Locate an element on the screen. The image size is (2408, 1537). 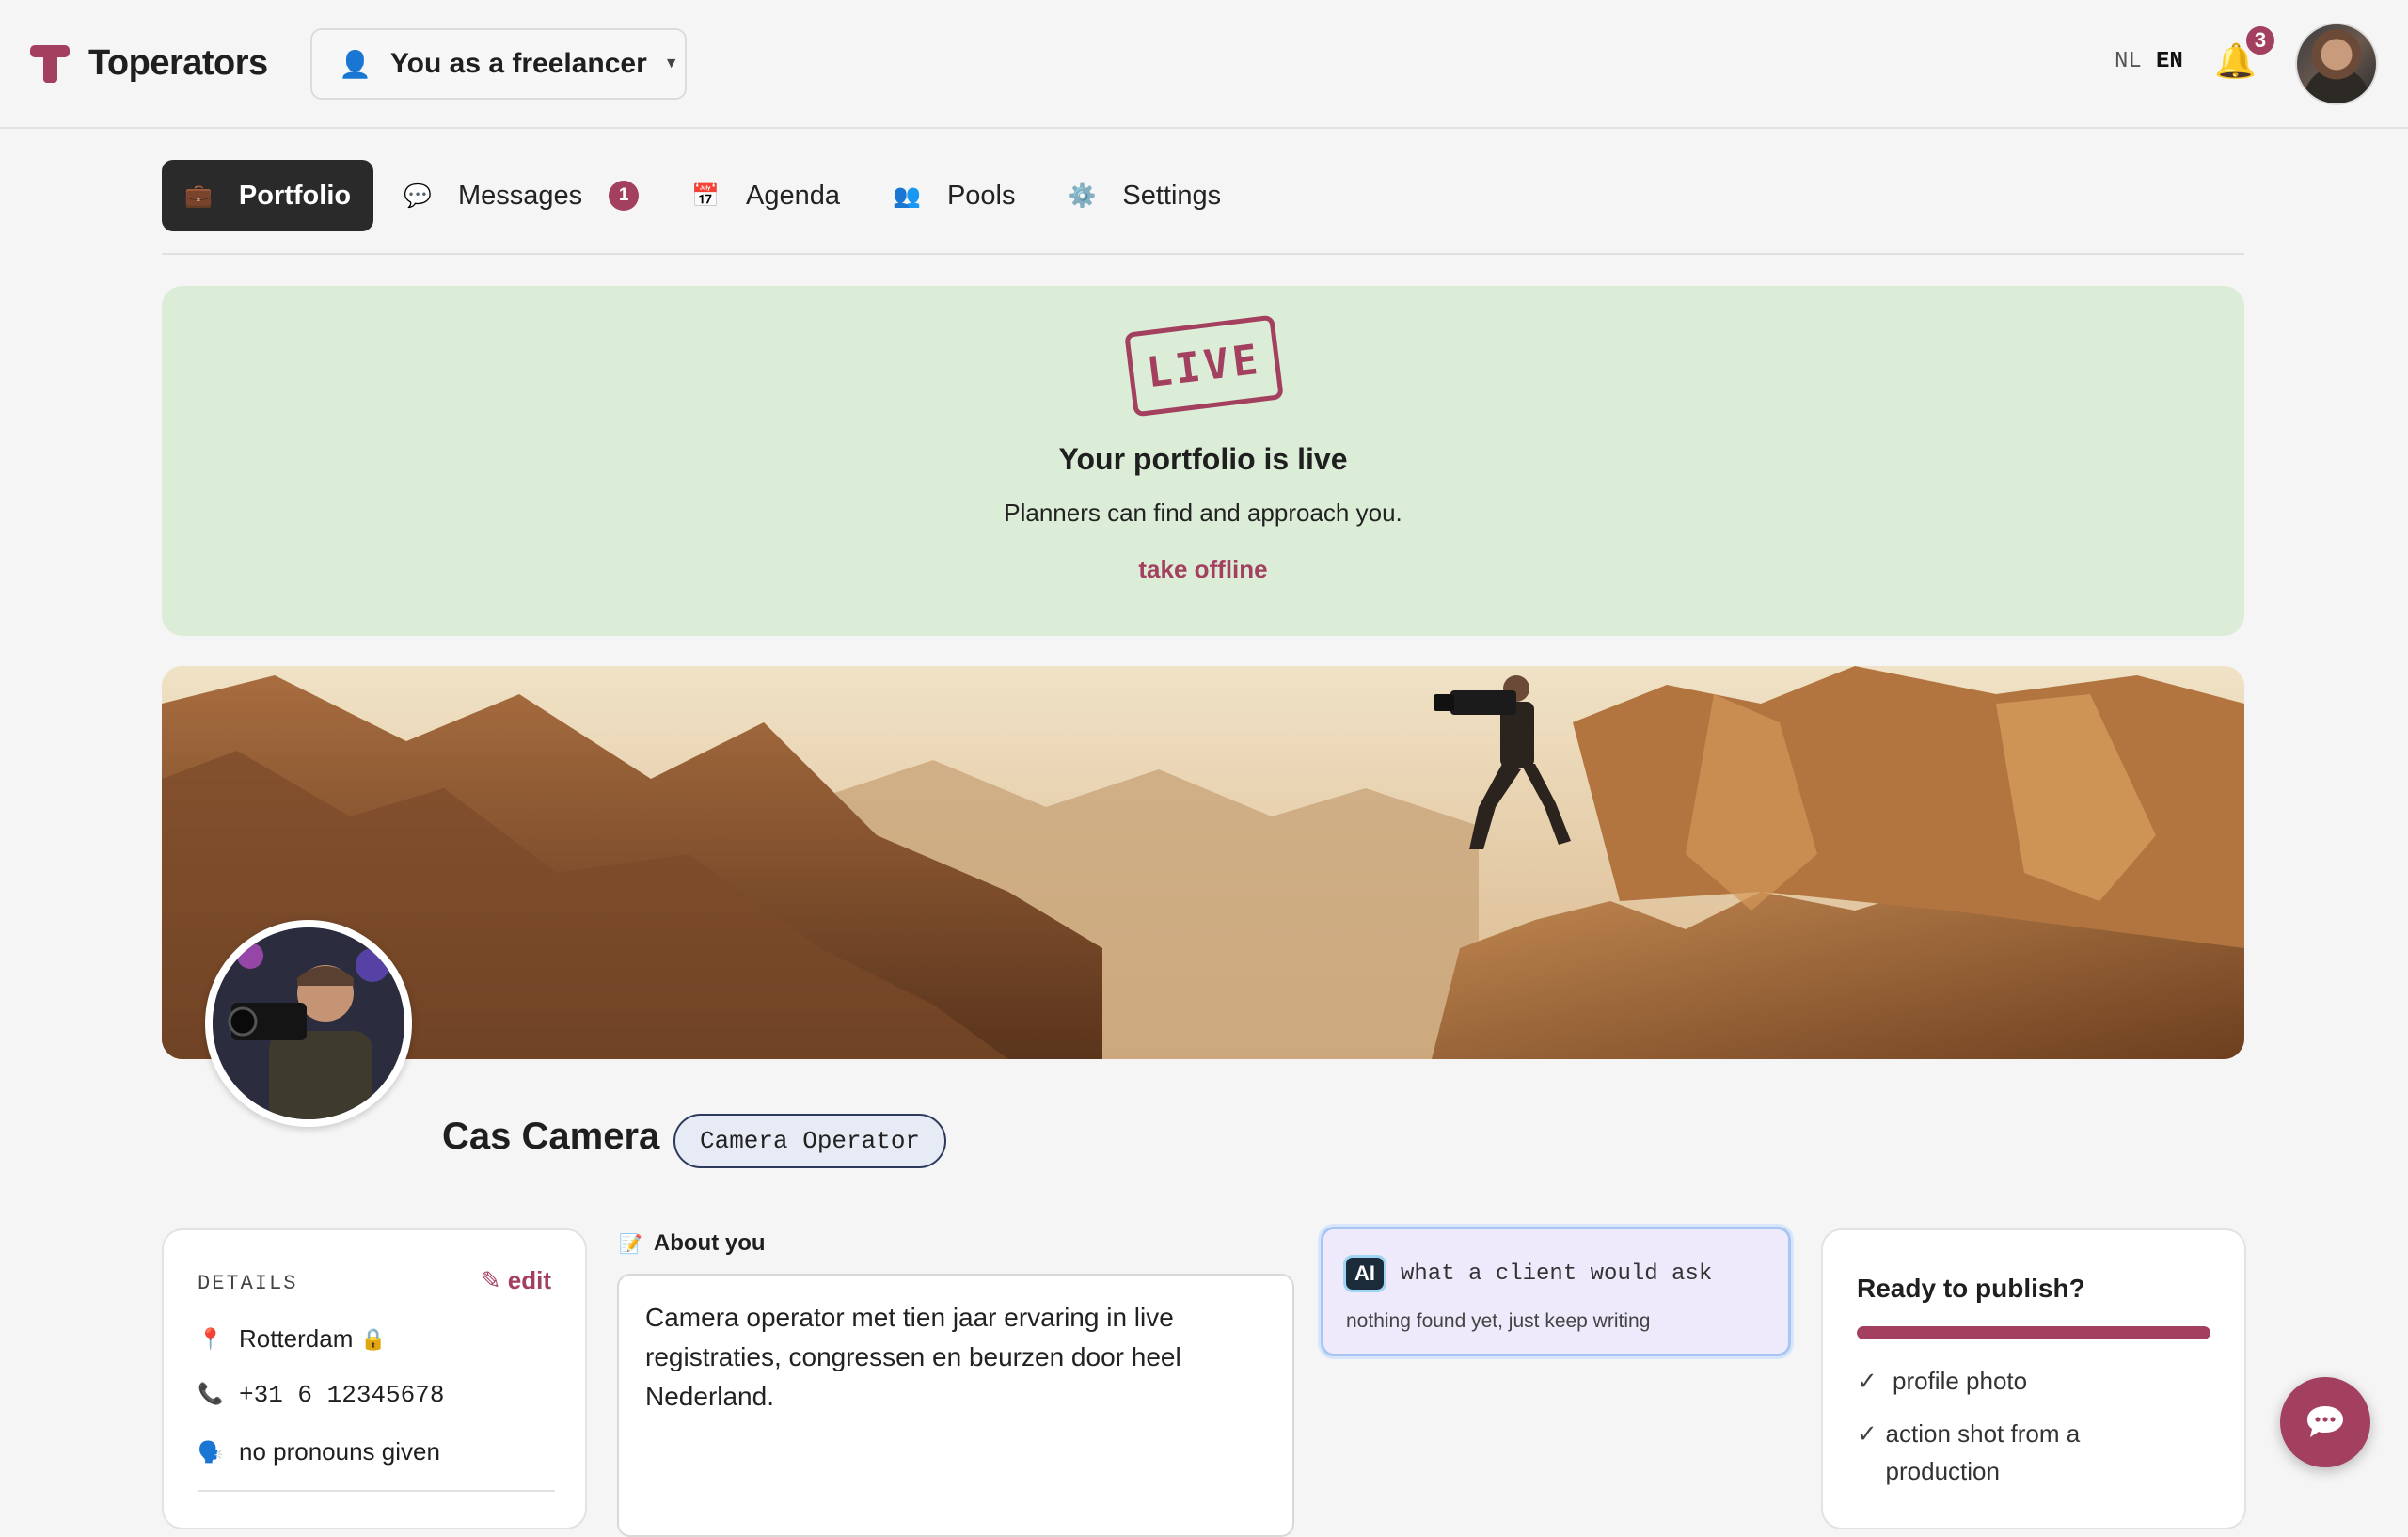
phone-row: 📞 +31 6 12345678 is located at coordinates (321, 1395).